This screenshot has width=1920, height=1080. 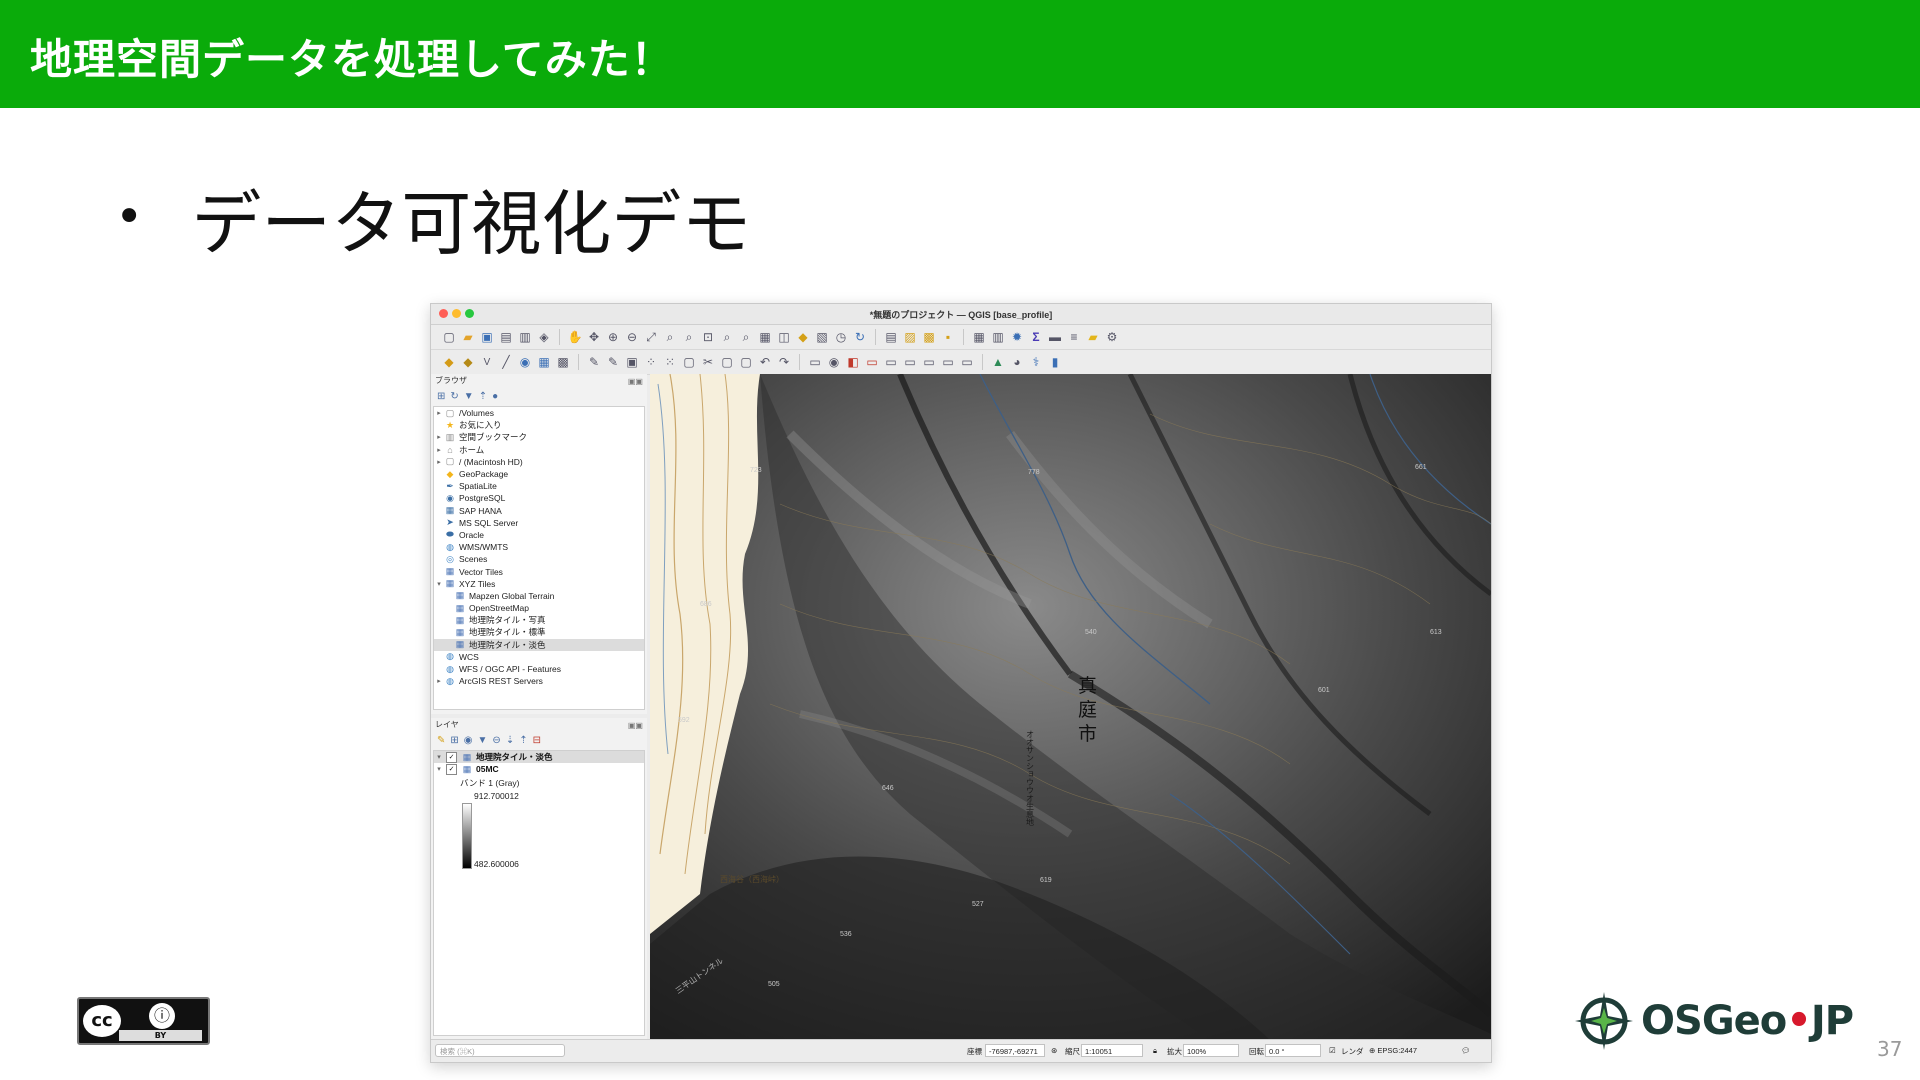 What do you see at coordinates (910, 362) in the screenshot?
I see `rotate-label-icon: ▭` at bounding box center [910, 362].